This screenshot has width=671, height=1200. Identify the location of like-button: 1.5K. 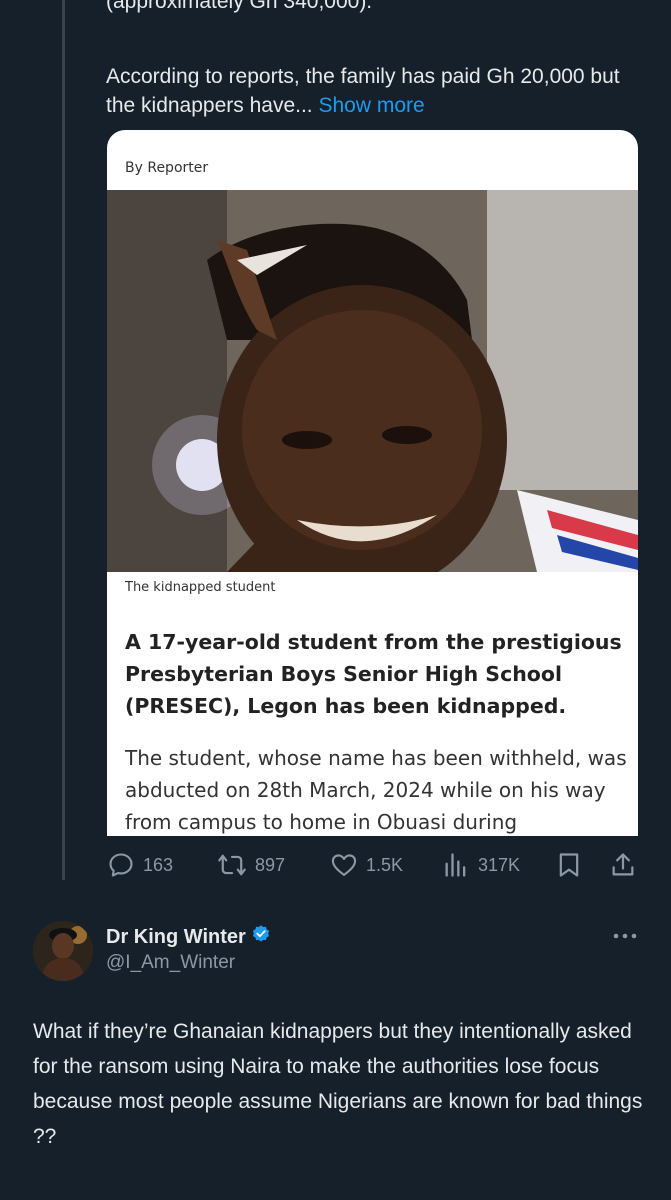
(366, 865).